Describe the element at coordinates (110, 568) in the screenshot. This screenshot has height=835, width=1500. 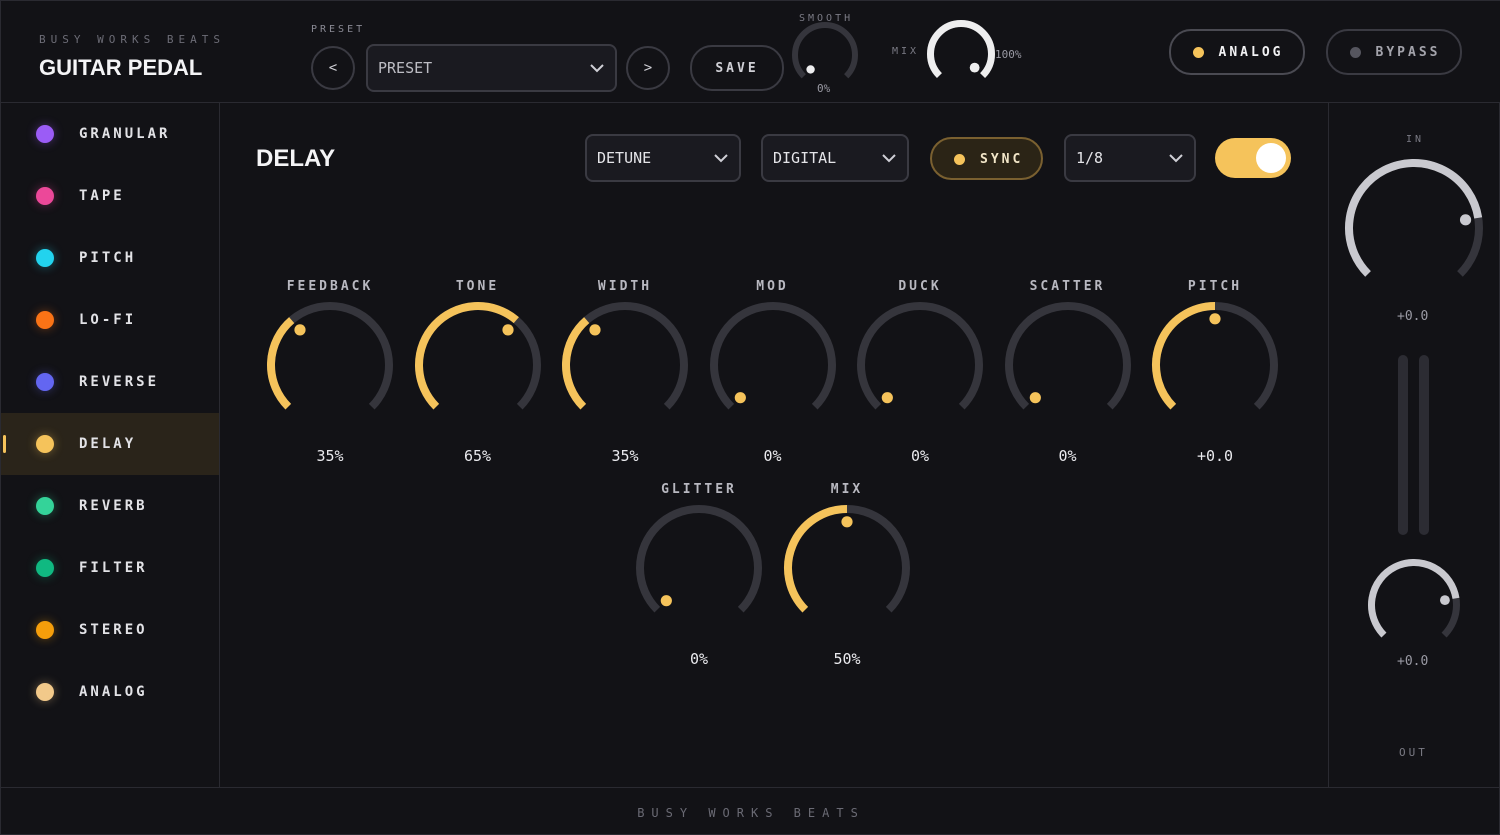
I see `sidebar-item-filter: FILTER` at that location.